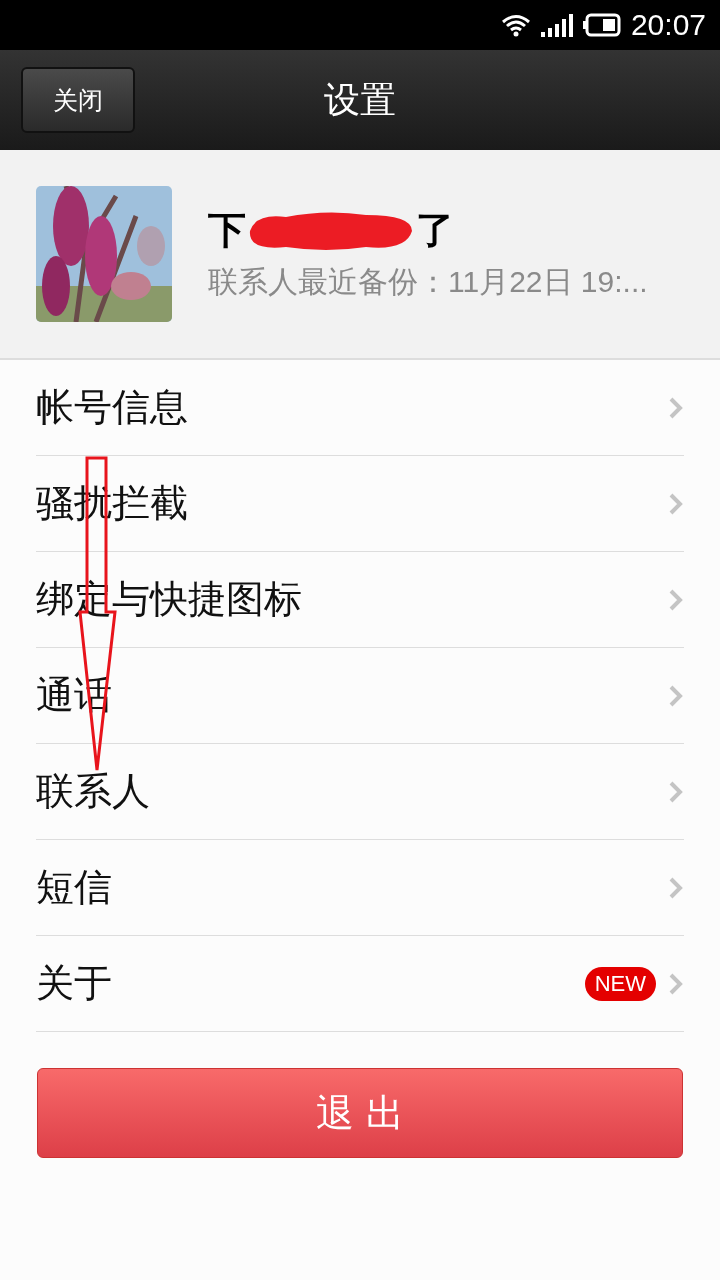 Image resolution: width=720 pixels, height=1280 pixels. What do you see at coordinates (227, 230) in the screenshot?
I see `user-name-start: 下` at bounding box center [227, 230].